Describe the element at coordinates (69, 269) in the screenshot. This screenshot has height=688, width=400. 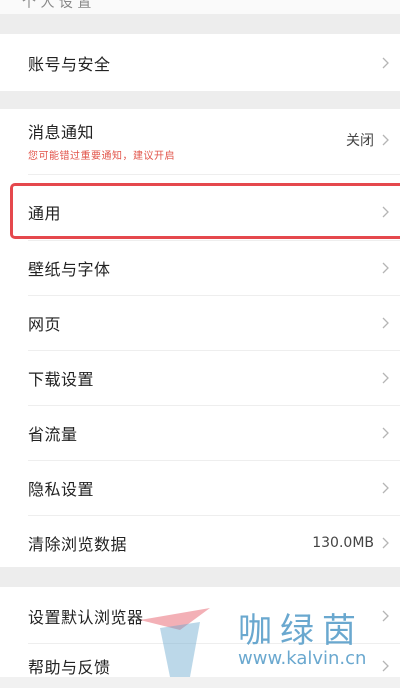
I see `menu-item-label: 壁纸与字体` at that location.